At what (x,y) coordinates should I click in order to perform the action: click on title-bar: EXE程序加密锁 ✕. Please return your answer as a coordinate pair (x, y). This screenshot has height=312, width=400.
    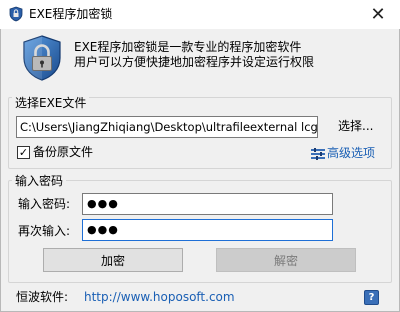
    Looking at the image, I should click on (200, 14).